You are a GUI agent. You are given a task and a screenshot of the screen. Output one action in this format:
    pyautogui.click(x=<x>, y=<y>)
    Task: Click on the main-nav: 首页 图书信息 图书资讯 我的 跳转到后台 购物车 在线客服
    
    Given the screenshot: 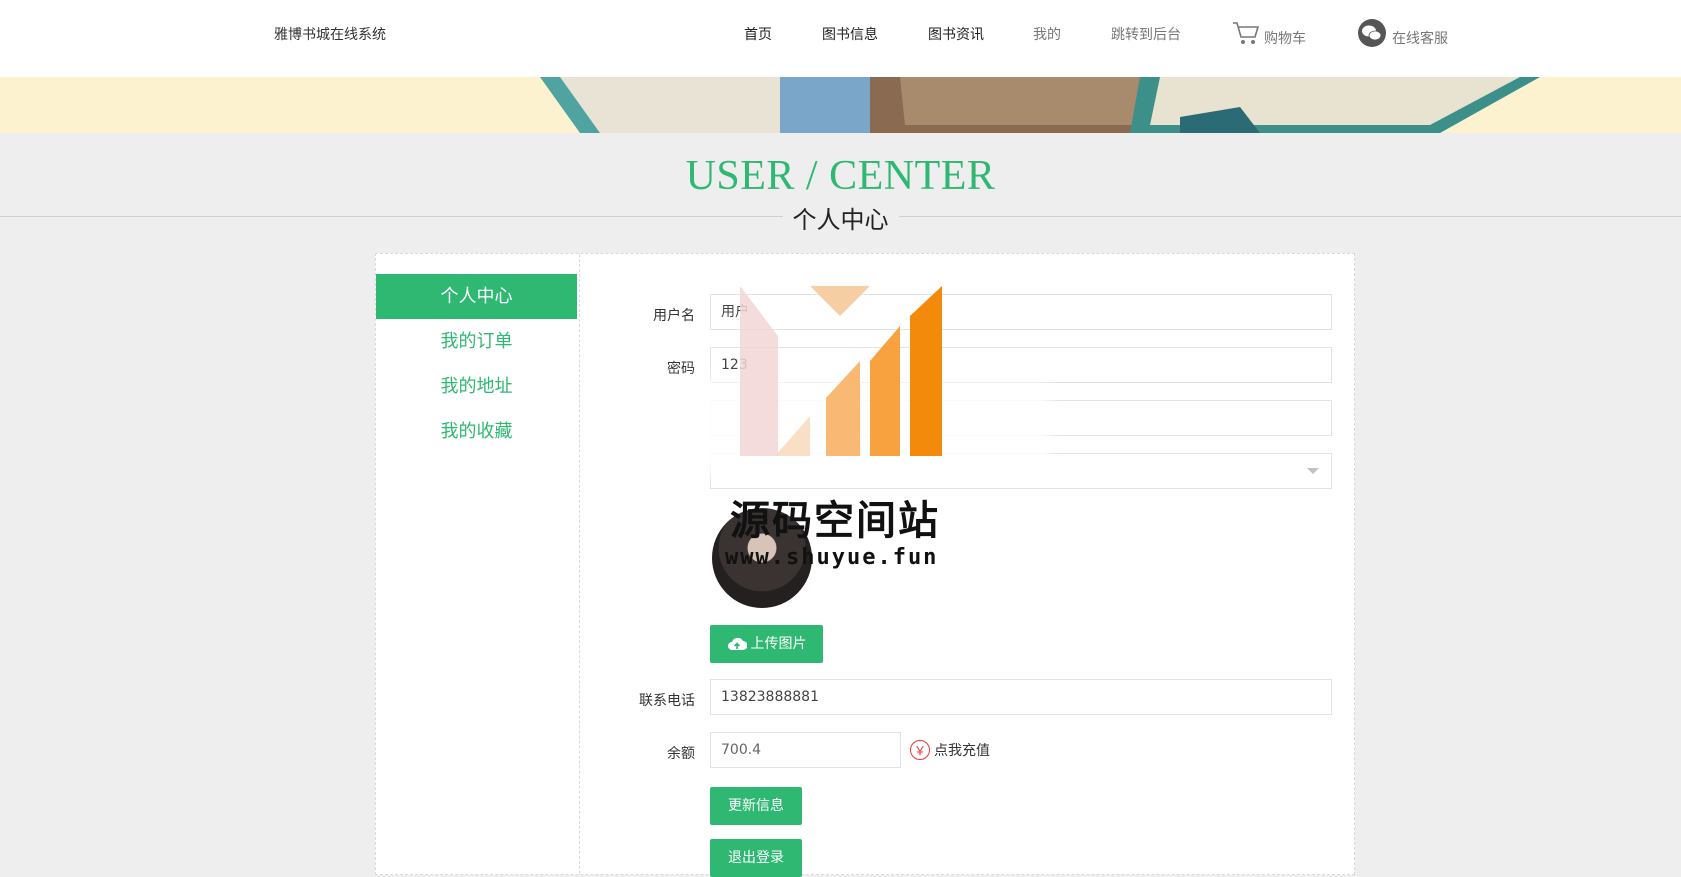 What is the action you would take?
    pyautogui.click(x=840, y=36)
    